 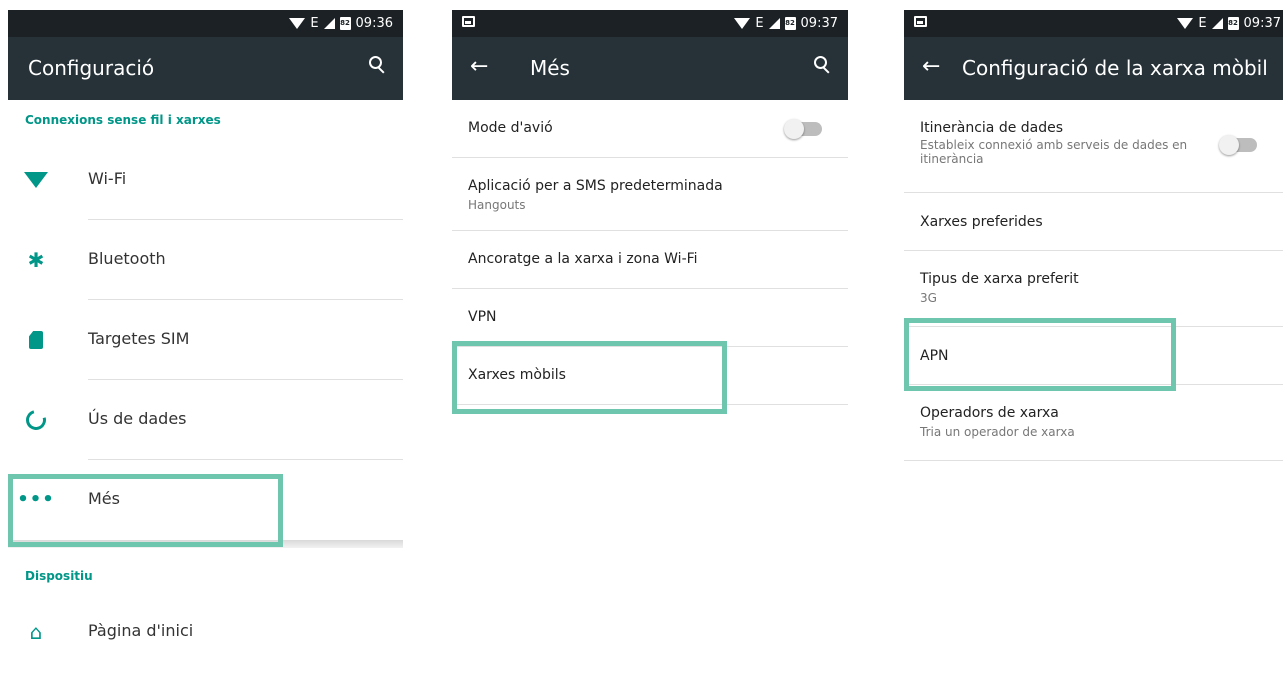 I want to click on home-icon: ⌂, so click(x=36, y=632).